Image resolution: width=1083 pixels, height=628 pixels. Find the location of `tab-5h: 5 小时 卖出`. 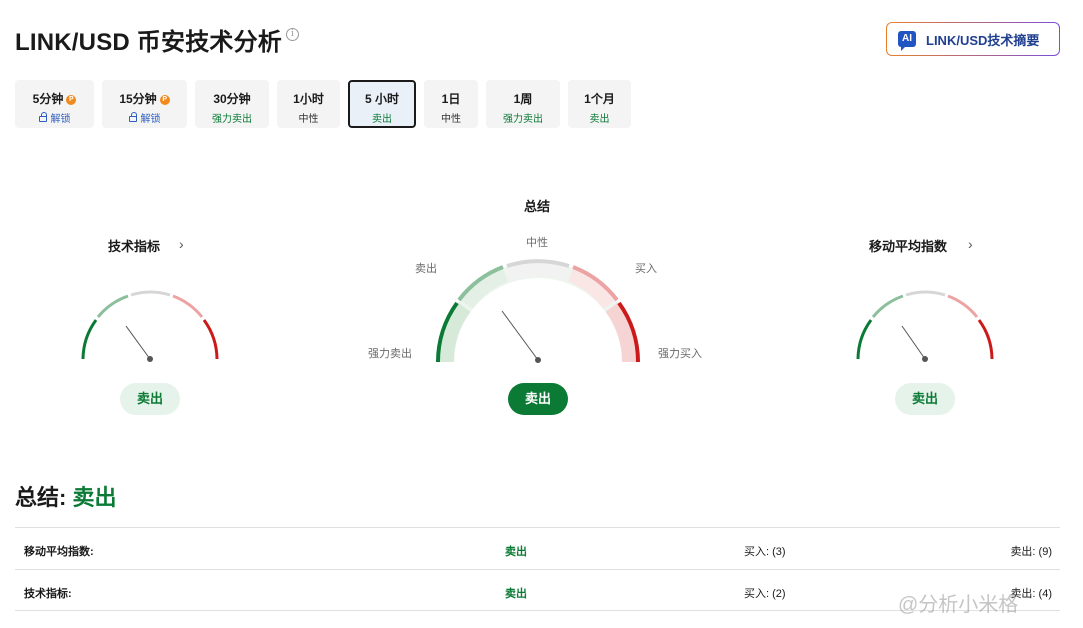

tab-5h: 5 小时 卖出 is located at coordinates (382, 104).